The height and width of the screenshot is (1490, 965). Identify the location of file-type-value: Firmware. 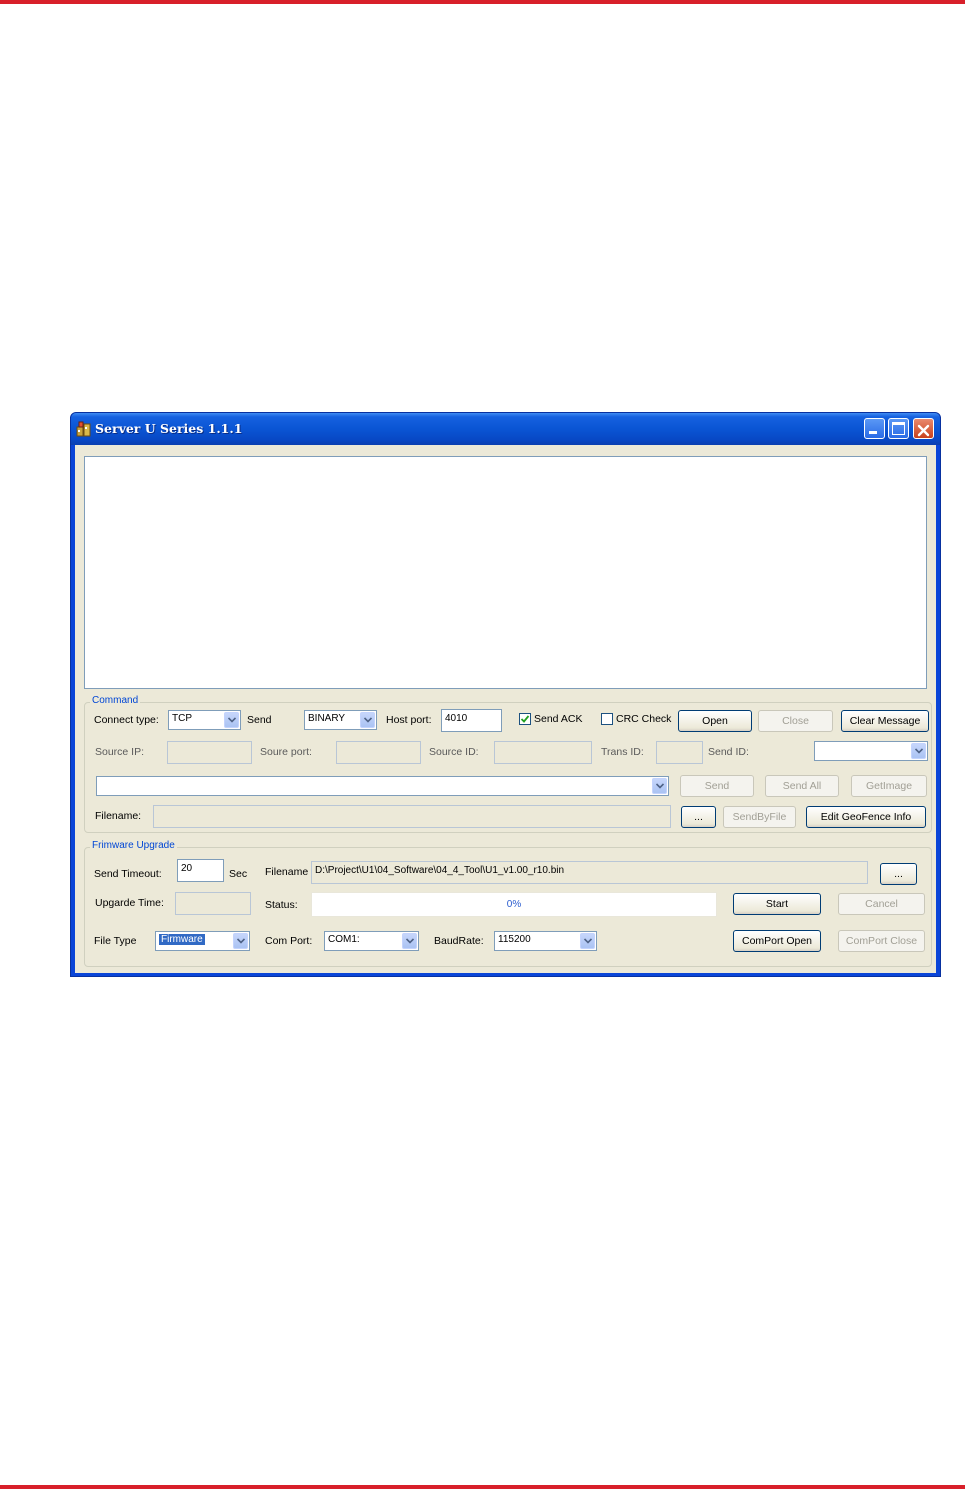
(182, 939).